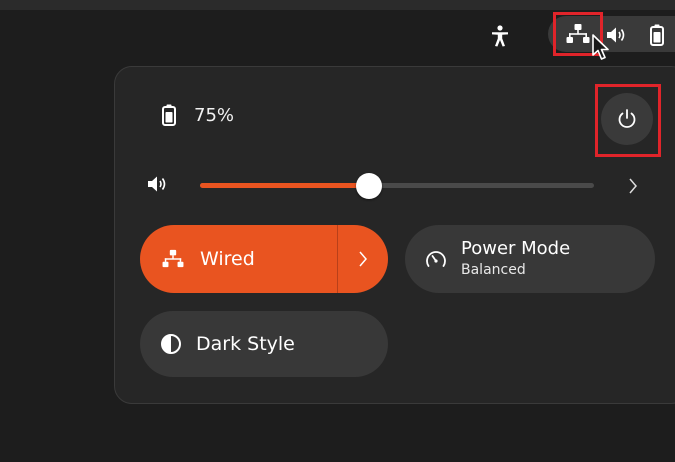  I want to click on wired-network-toggle: Wired, so click(264, 259).